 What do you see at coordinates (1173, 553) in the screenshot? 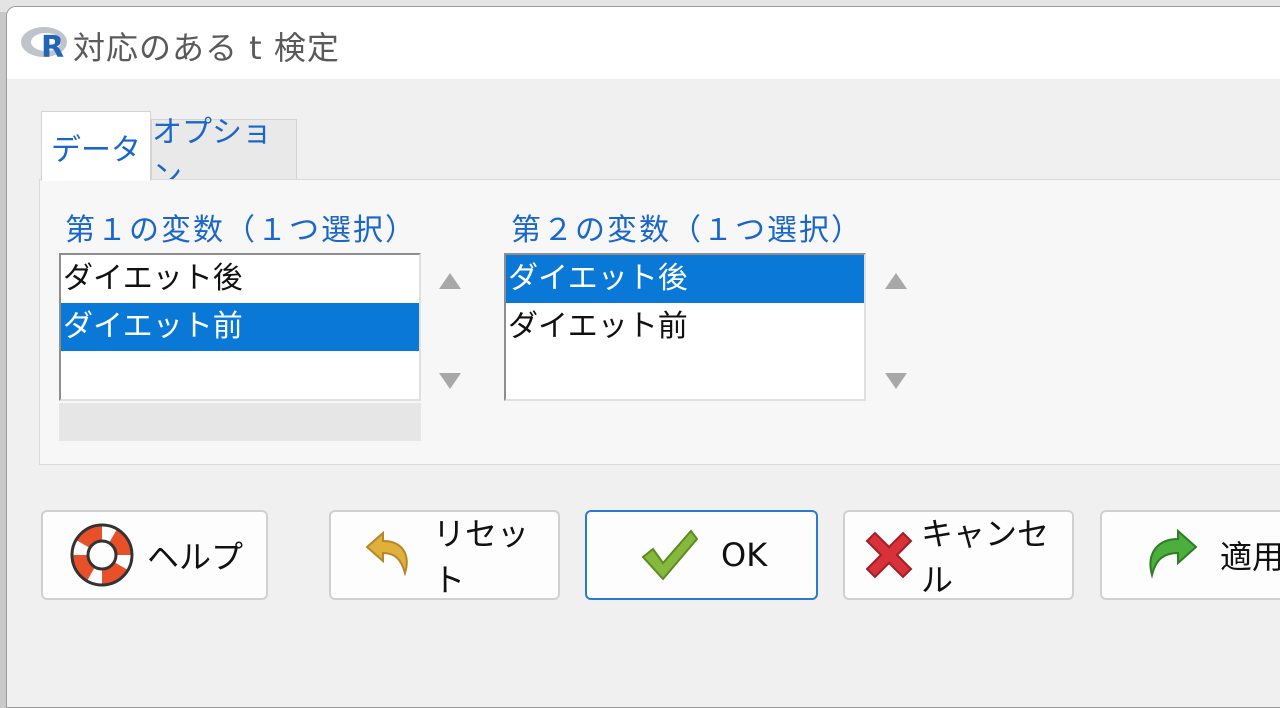
I see `redo-arrow-icon` at bounding box center [1173, 553].